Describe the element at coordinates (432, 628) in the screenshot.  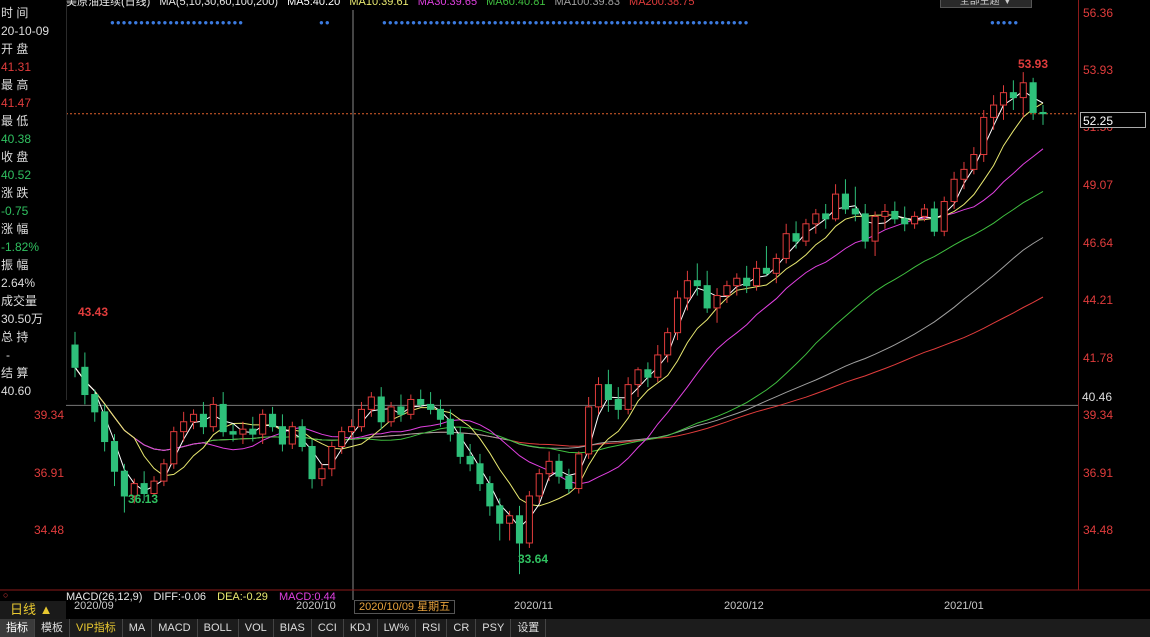
I see `tab-rsi: RSI` at that location.